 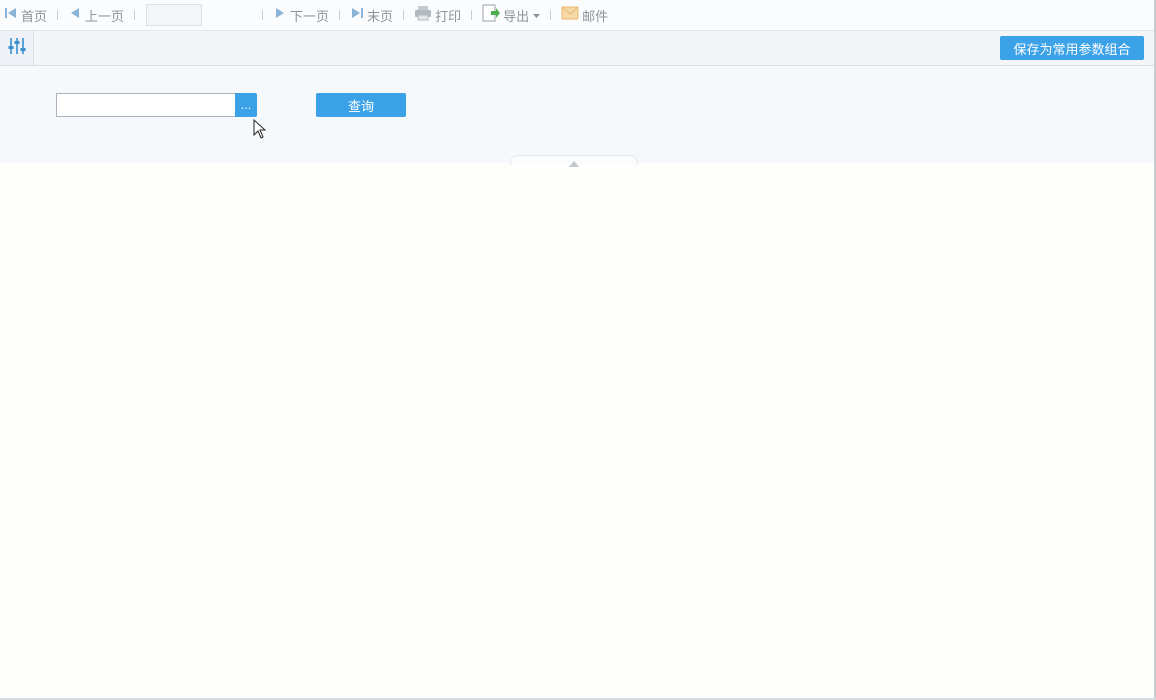 What do you see at coordinates (11, 15) in the screenshot?
I see `first-page-icon` at bounding box center [11, 15].